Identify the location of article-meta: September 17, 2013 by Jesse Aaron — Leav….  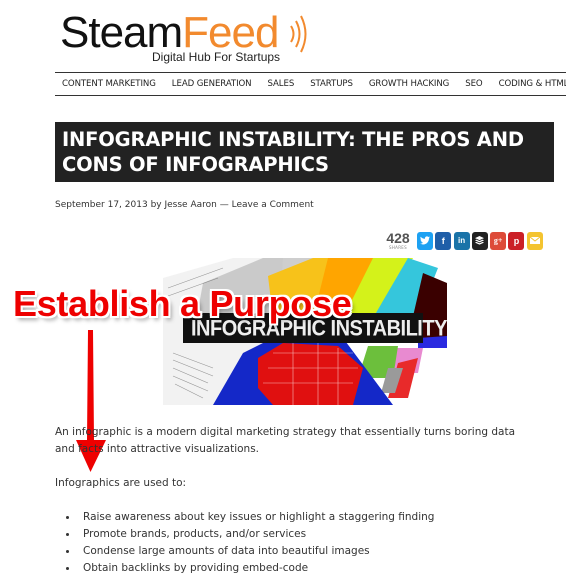
(184, 205).